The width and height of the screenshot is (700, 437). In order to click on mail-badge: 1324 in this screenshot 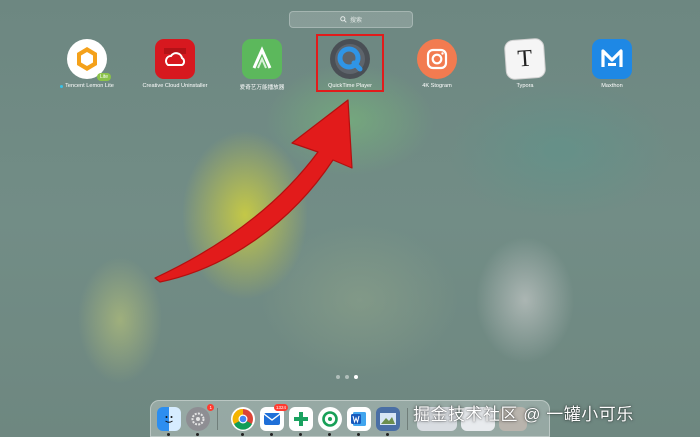, I will do `click(280, 407)`.